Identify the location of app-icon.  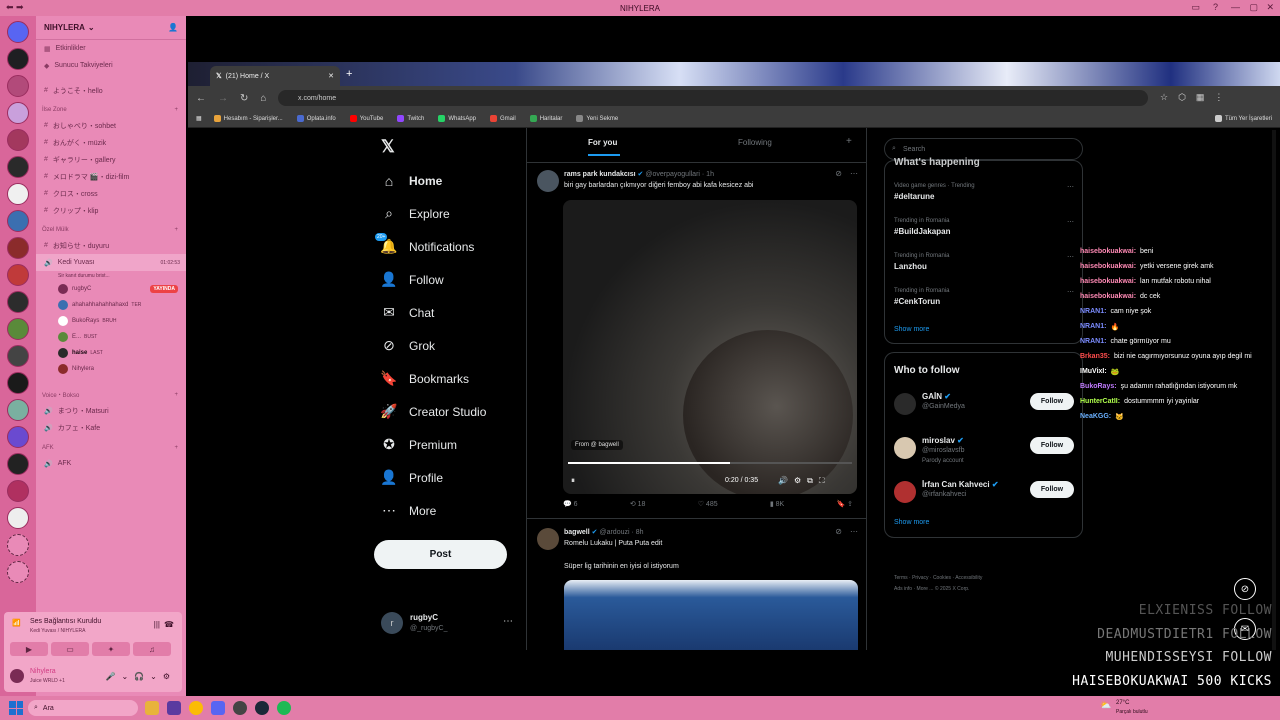
(240, 708).